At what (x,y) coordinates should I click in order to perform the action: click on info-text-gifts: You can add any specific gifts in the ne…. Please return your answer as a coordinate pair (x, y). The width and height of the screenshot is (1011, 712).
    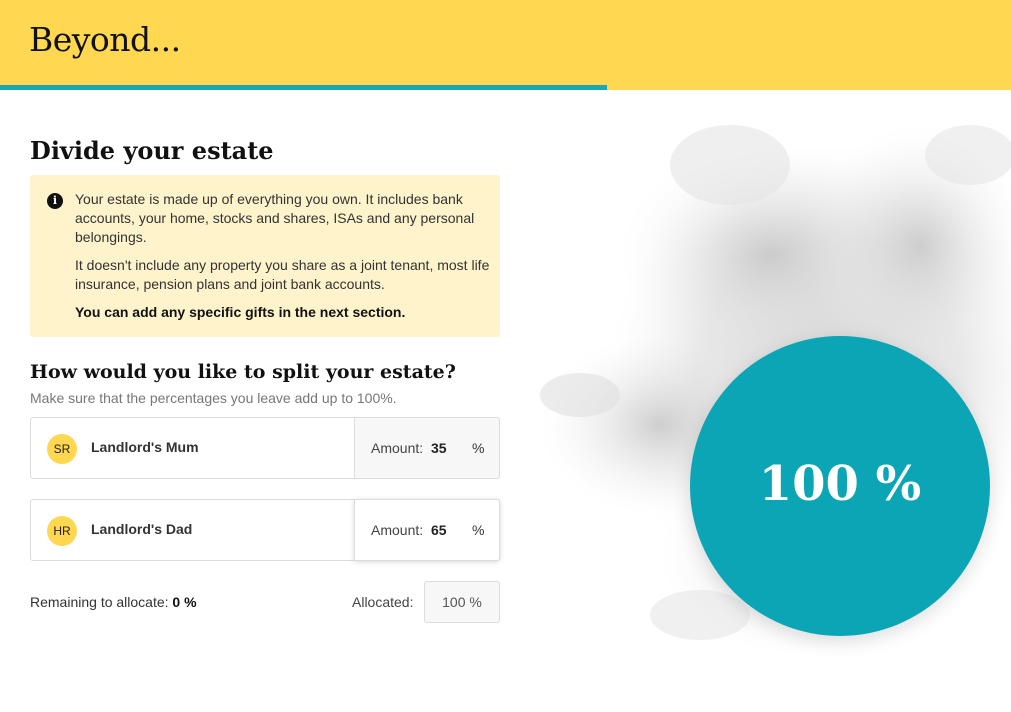
    Looking at the image, I should click on (240, 312).